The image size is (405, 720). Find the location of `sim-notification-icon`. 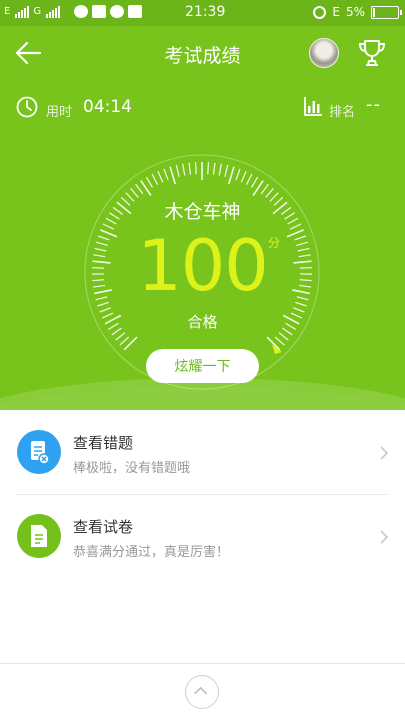

sim-notification-icon is located at coordinates (135, 11).